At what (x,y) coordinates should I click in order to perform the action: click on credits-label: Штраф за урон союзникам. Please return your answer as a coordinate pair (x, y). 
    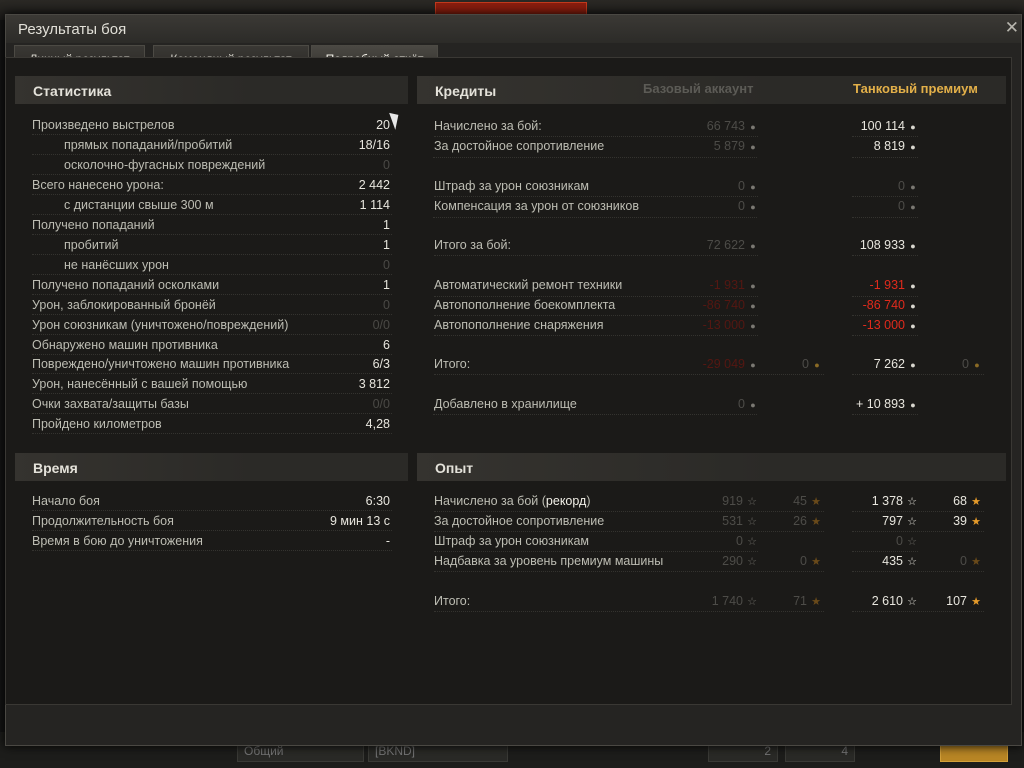
    Looking at the image, I should click on (512, 186).